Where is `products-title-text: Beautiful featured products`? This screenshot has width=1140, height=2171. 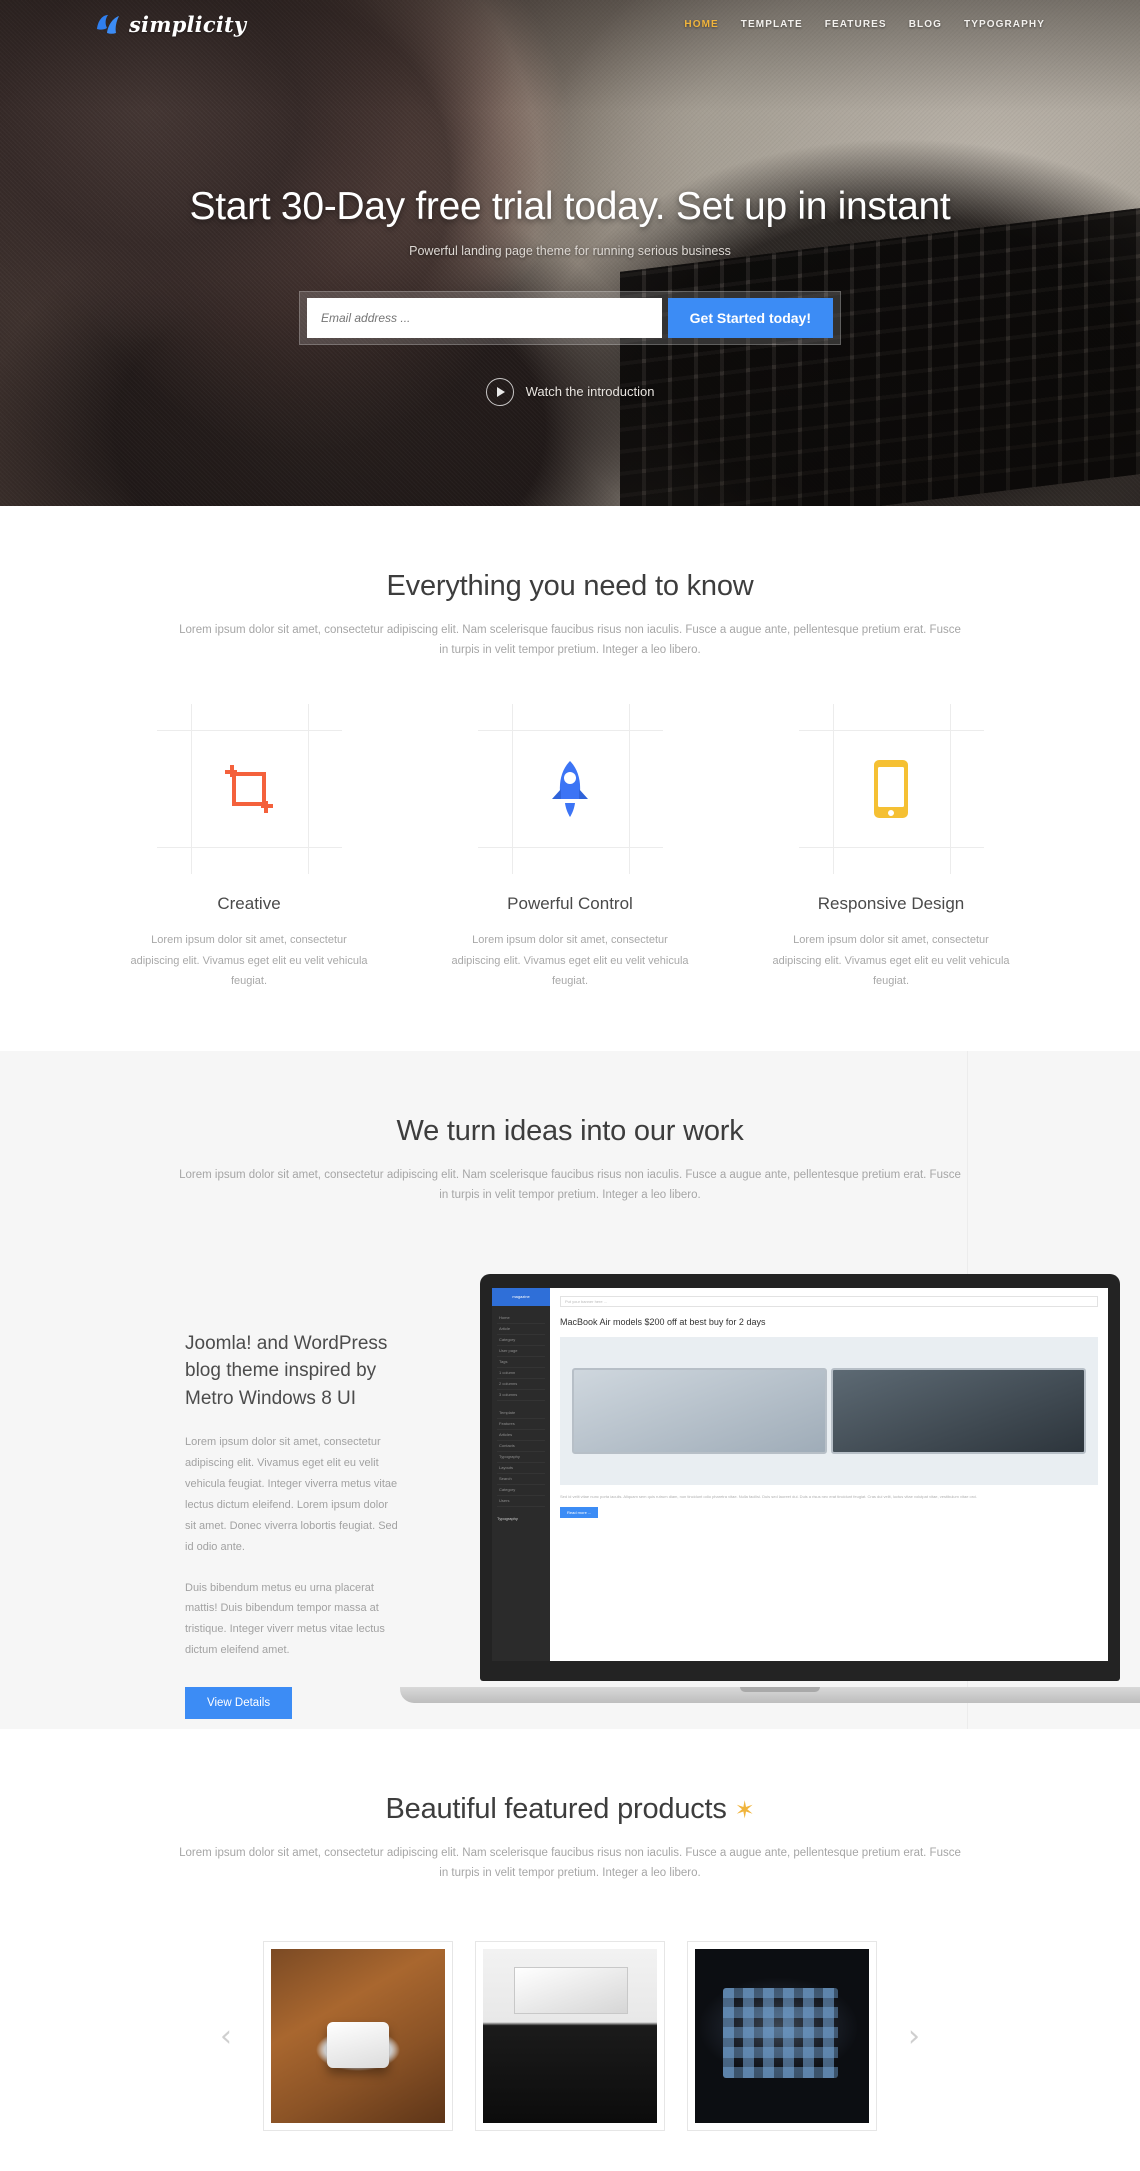 products-title-text: Beautiful featured products is located at coordinates (556, 1809).